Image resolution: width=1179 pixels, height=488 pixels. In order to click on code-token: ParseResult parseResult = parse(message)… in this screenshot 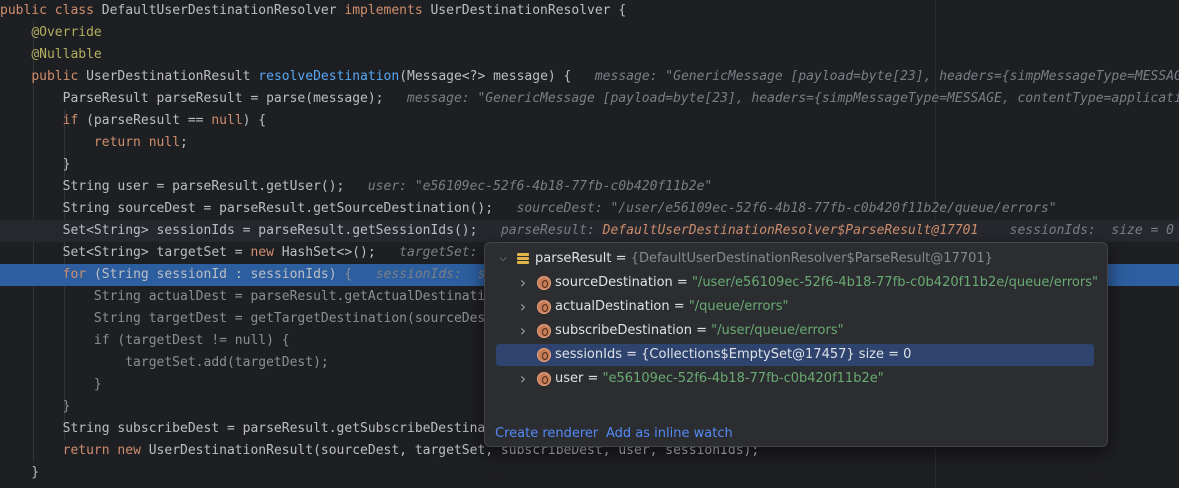, I will do `click(203, 98)`.